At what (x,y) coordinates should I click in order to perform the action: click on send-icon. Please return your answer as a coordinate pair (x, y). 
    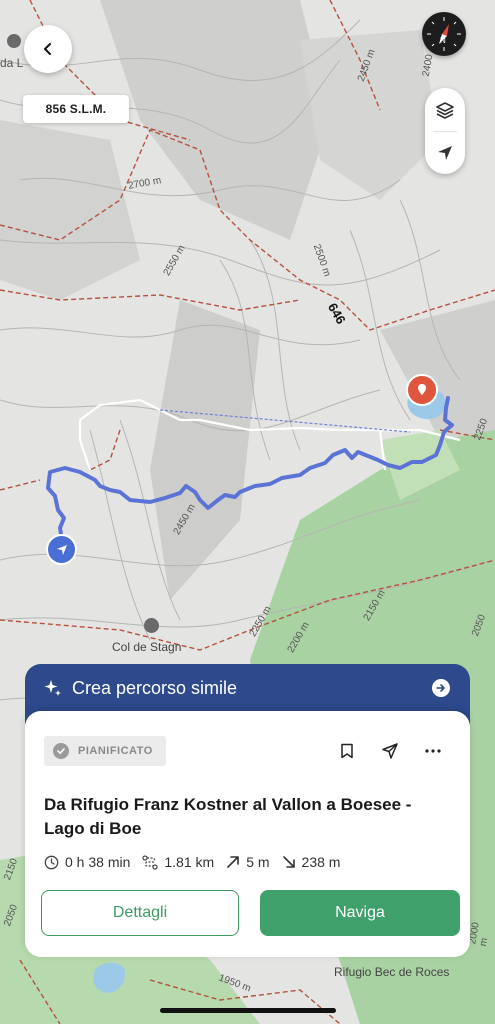
    Looking at the image, I should click on (390, 751).